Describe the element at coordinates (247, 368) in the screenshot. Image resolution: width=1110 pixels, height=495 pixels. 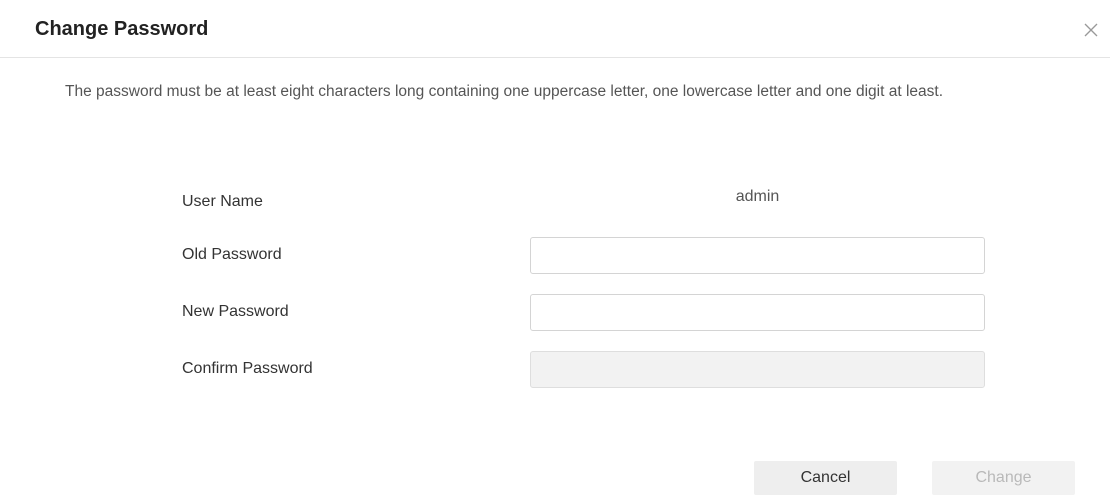
I see `confirm-password-label: Confirm Password` at that location.